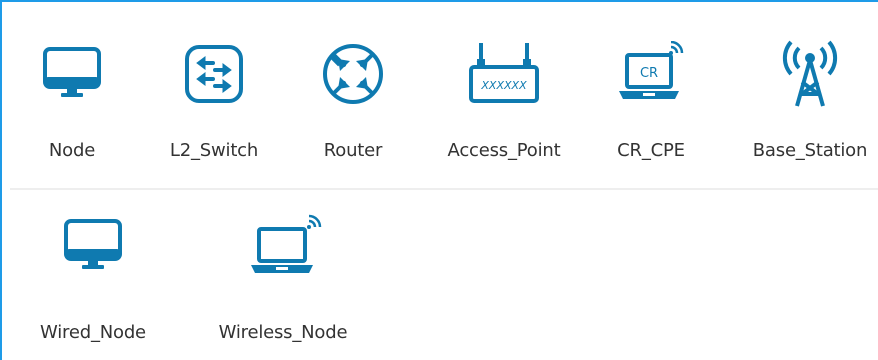 The width and height of the screenshot is (878, 360). I want to click on device-label: L2_Switch, so click(214, 150).